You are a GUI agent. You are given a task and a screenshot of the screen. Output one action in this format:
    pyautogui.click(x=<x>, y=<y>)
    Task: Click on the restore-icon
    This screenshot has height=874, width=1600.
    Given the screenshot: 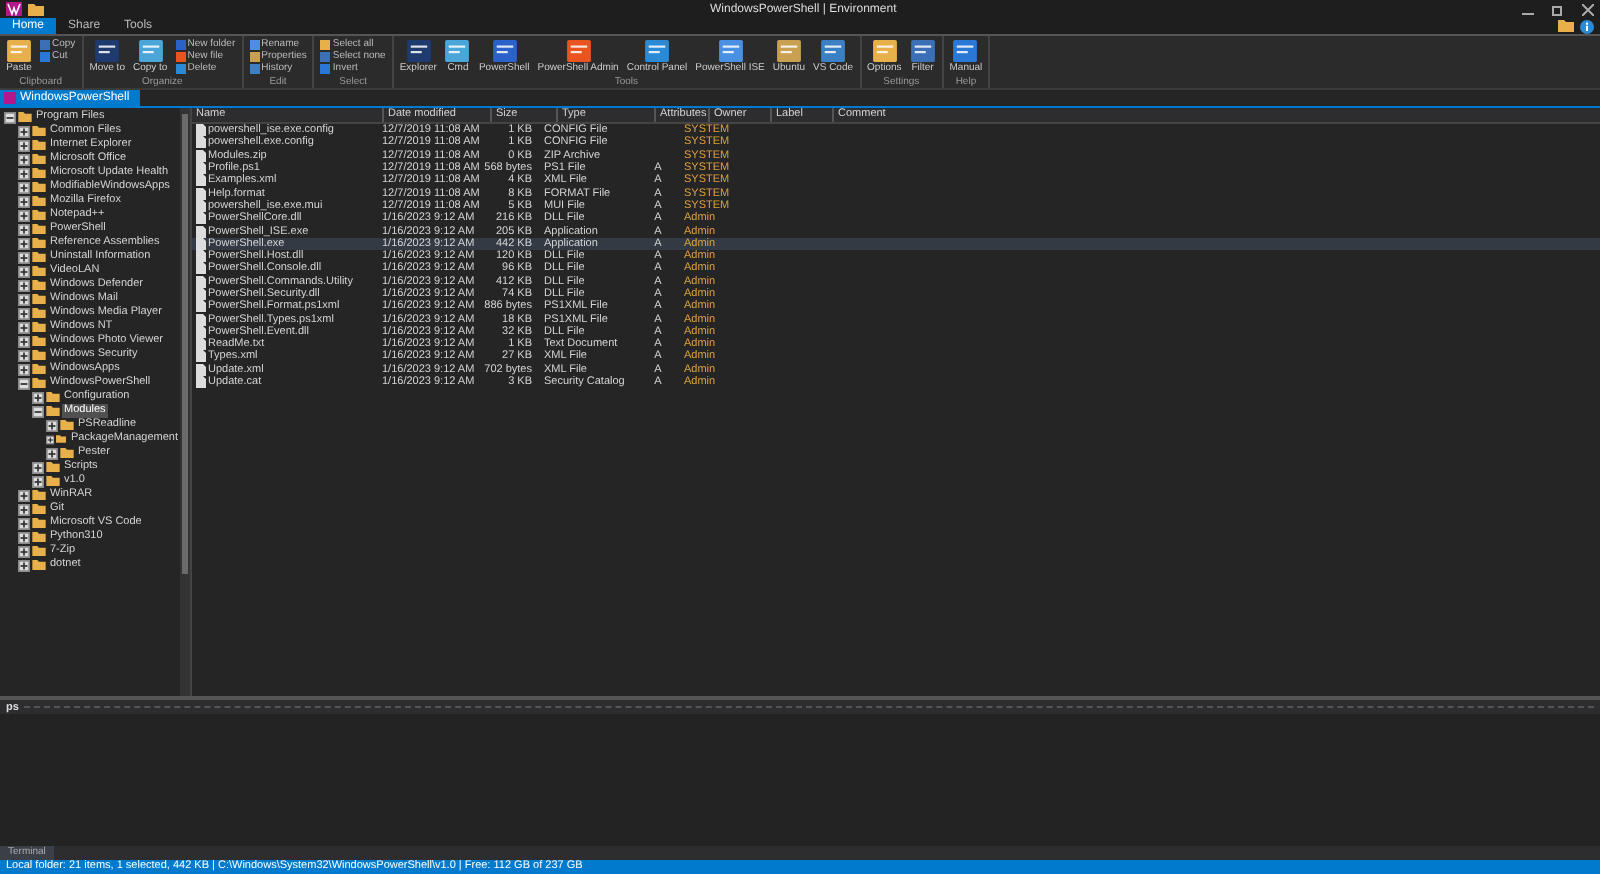 What is the action you would take?
    pyautogui.click(x=1558, y=9)
    